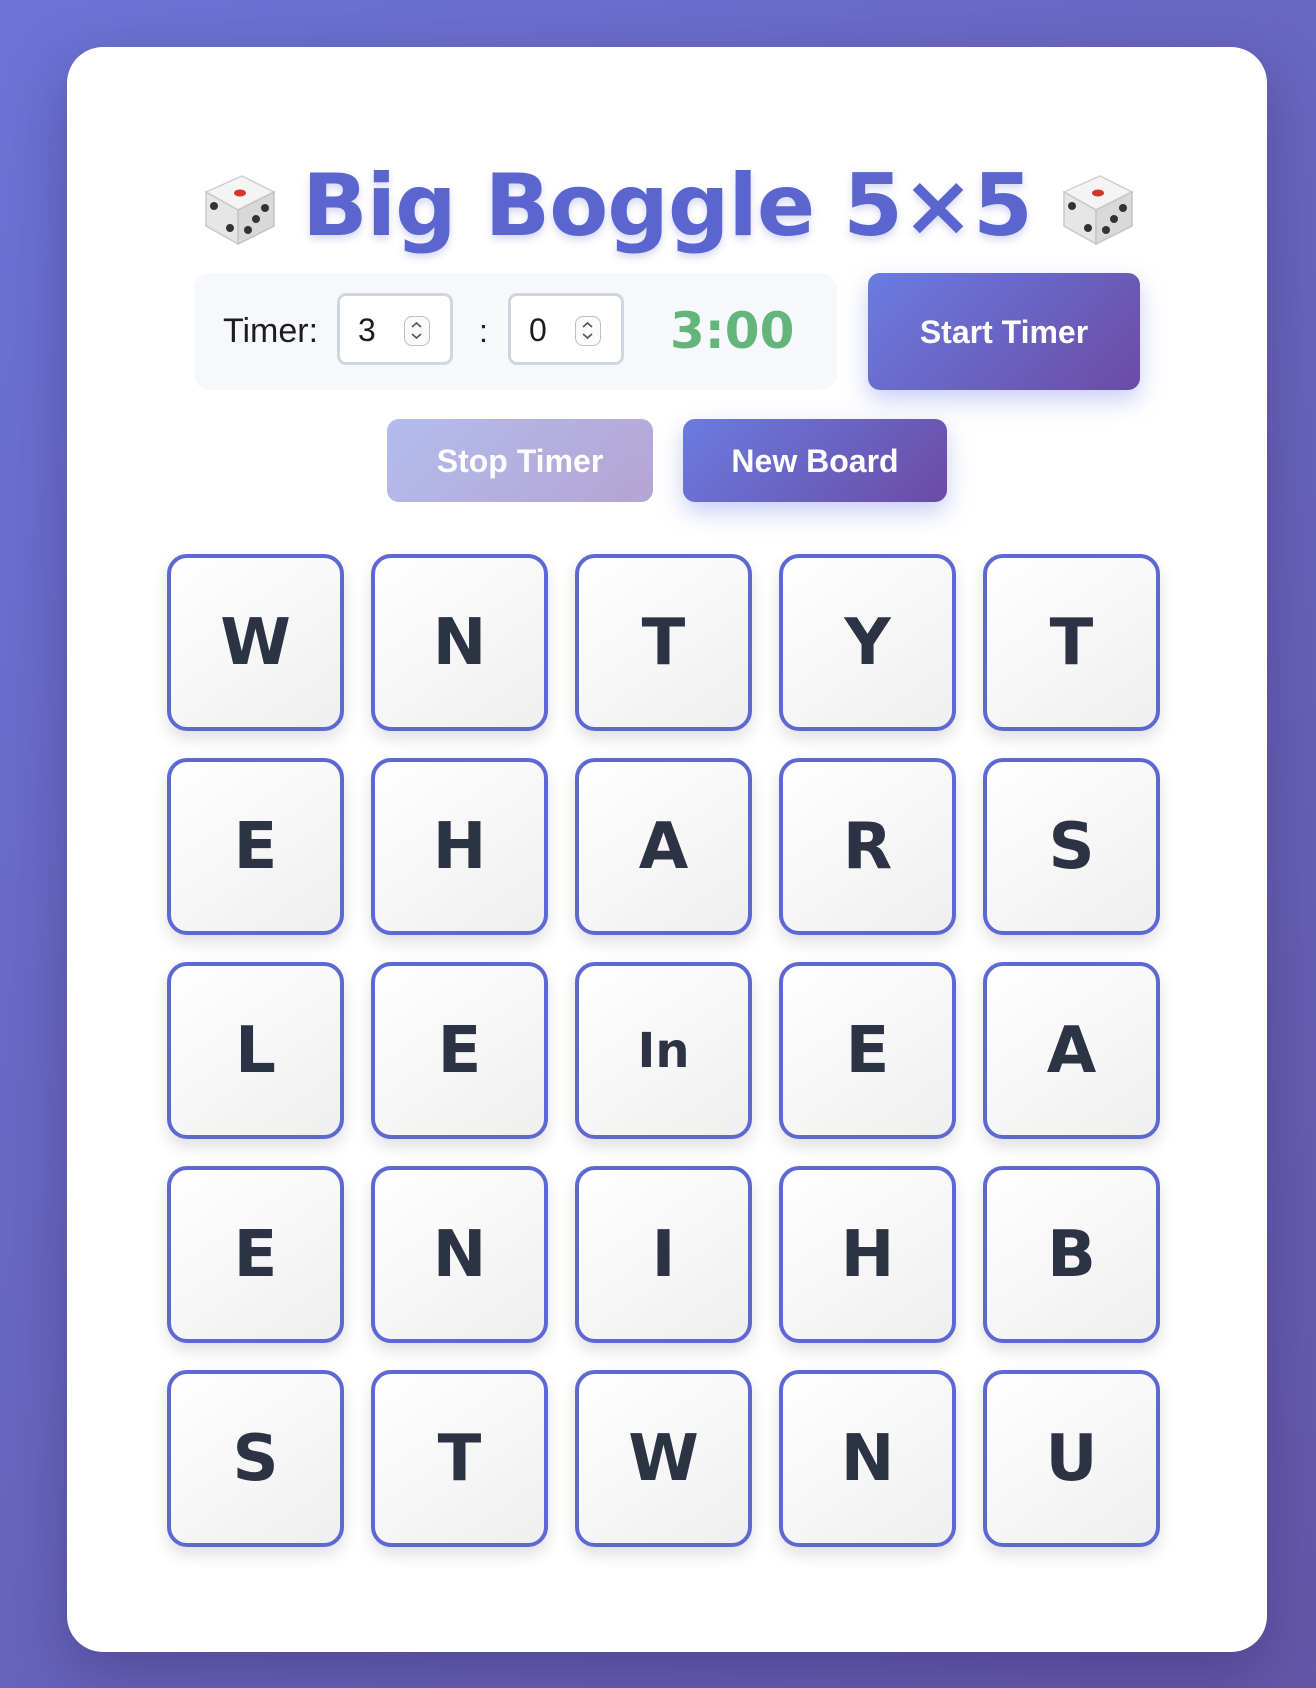  What do you see at coordinates (255, 1050) in the screenshot?
I see `board-tile: L` at bounding box center [255, 1050].